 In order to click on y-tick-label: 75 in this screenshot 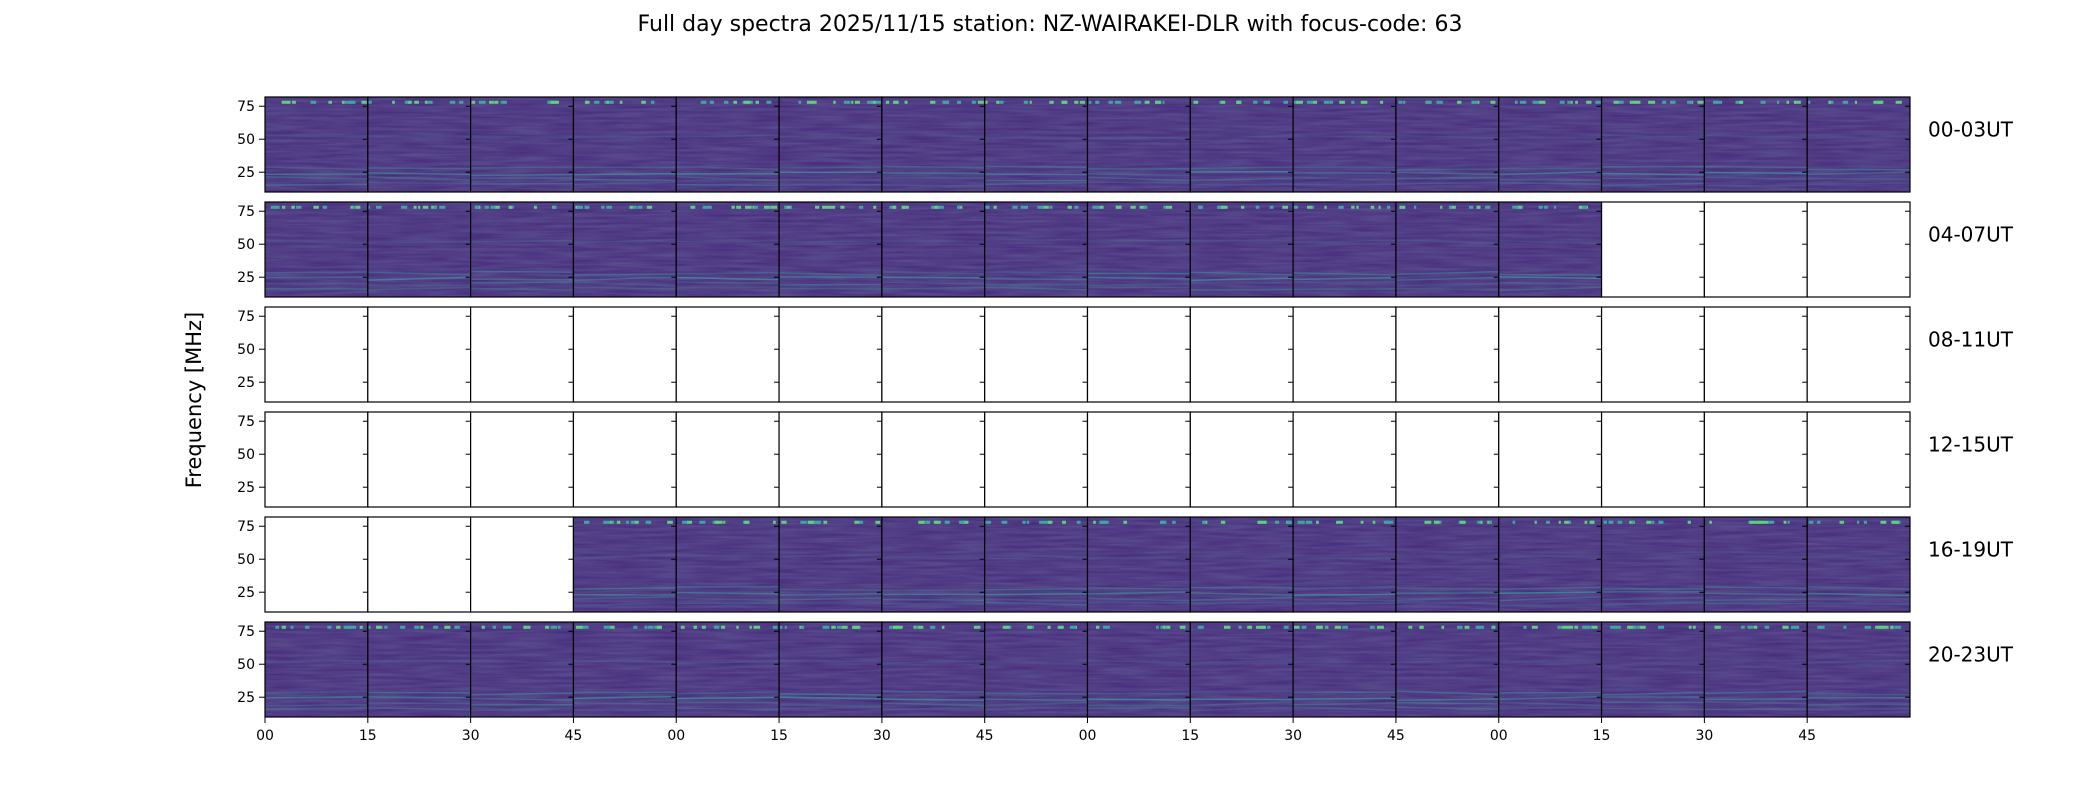, I will do `click(246, 212)`.